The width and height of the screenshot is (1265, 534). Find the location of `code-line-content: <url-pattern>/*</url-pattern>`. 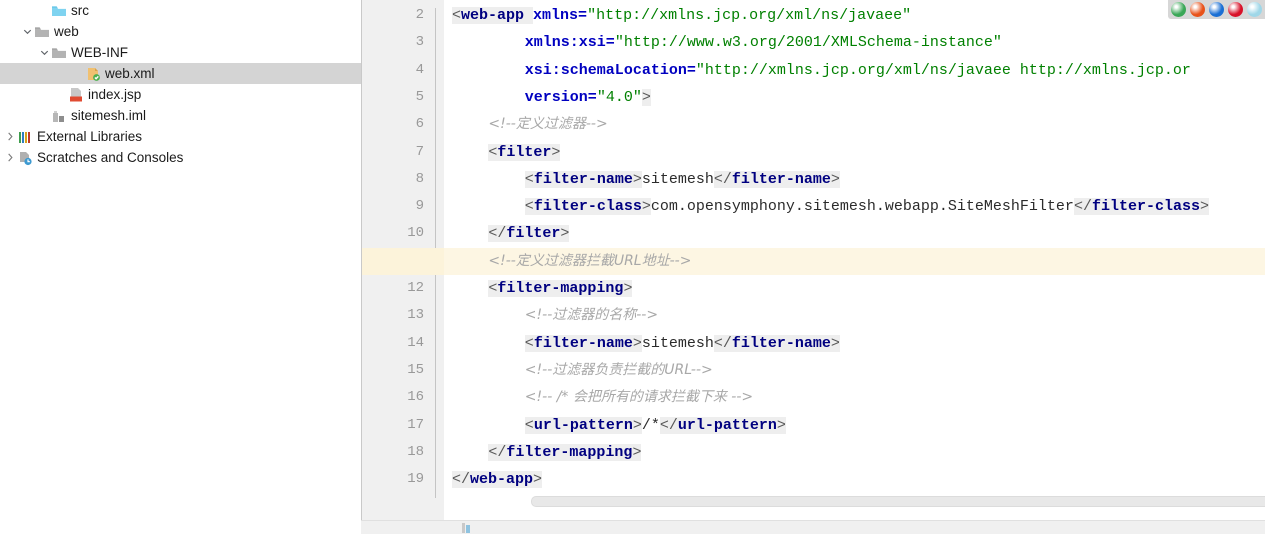

code-line-content: <url-pattern>/*</url-pattern> is located at coordinates (615, 425).